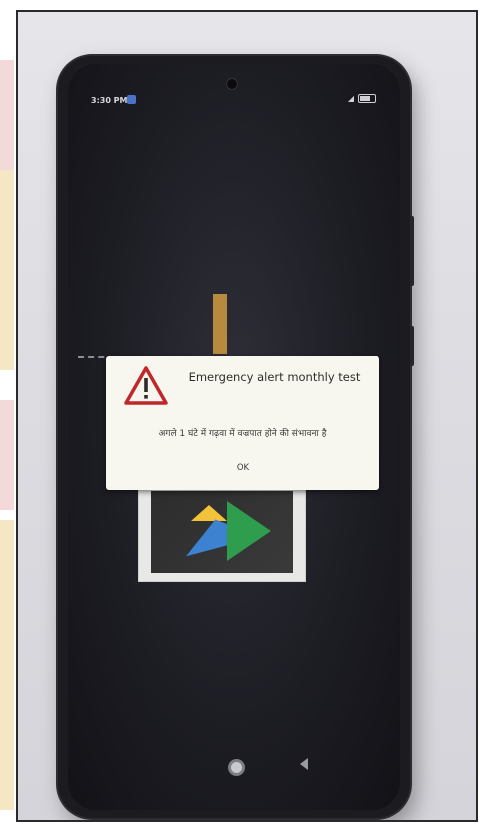  I want to click on status-time: 3:30 PM, so click(109, 100).